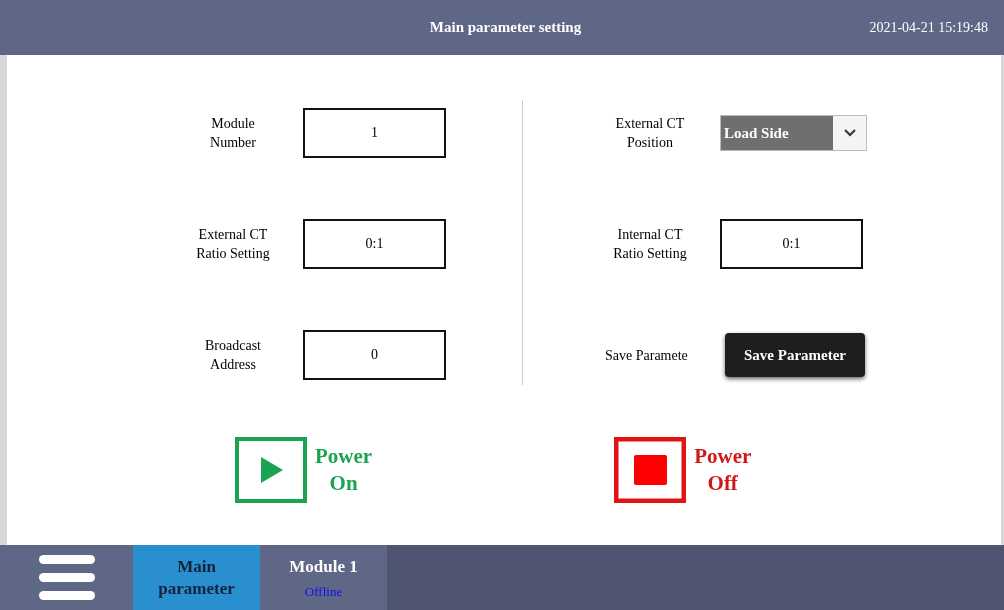 The height and width of the screenshot is (610, 1004). Describe the element at coordinates (650, 470) in the screenshot. I see `stop-icon` at that location.